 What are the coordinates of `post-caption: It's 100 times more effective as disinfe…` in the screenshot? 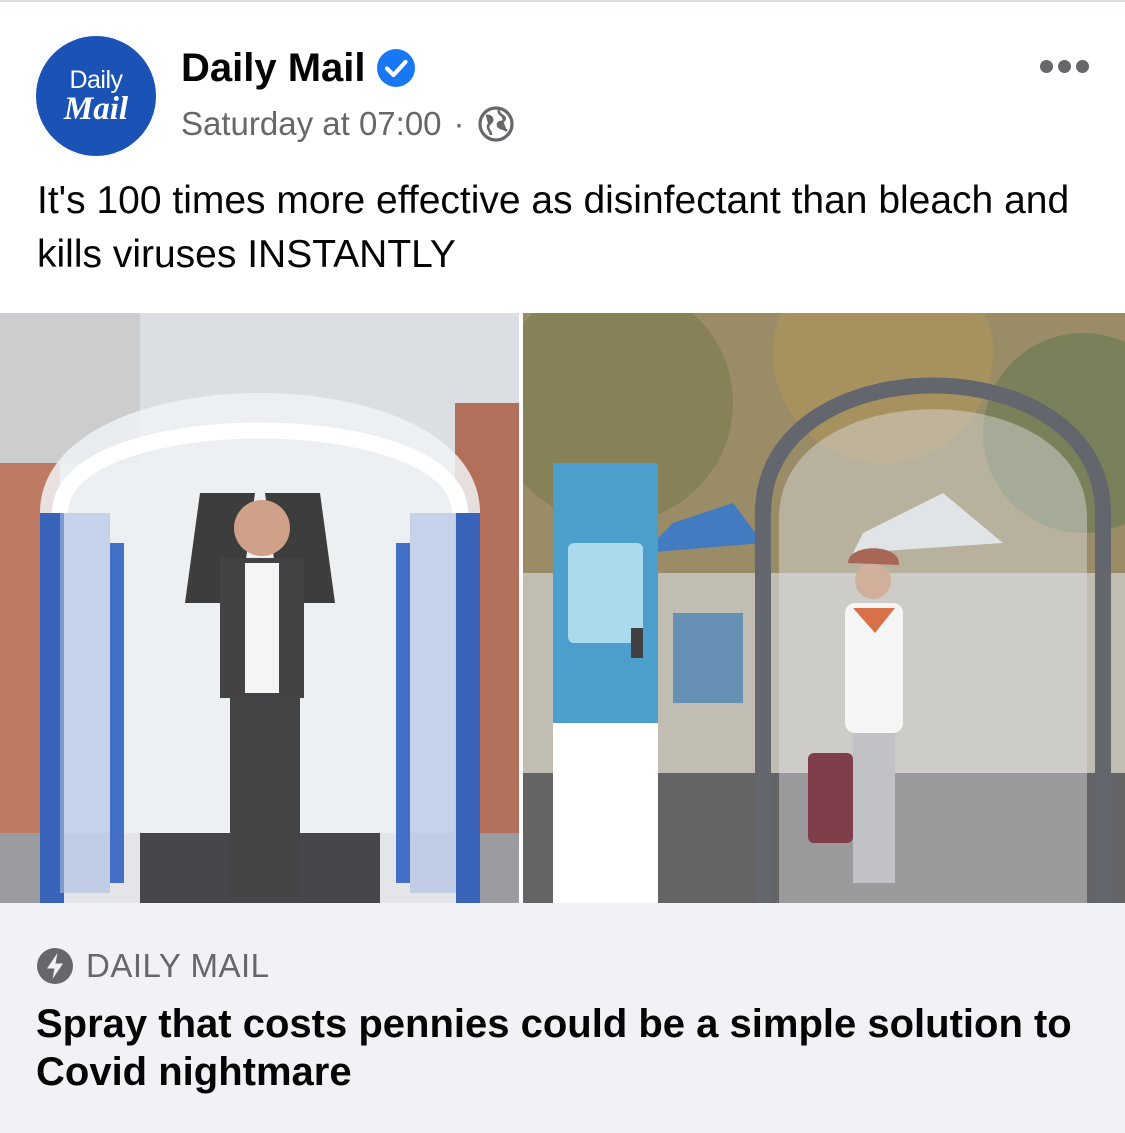 It's located at (553, 227).